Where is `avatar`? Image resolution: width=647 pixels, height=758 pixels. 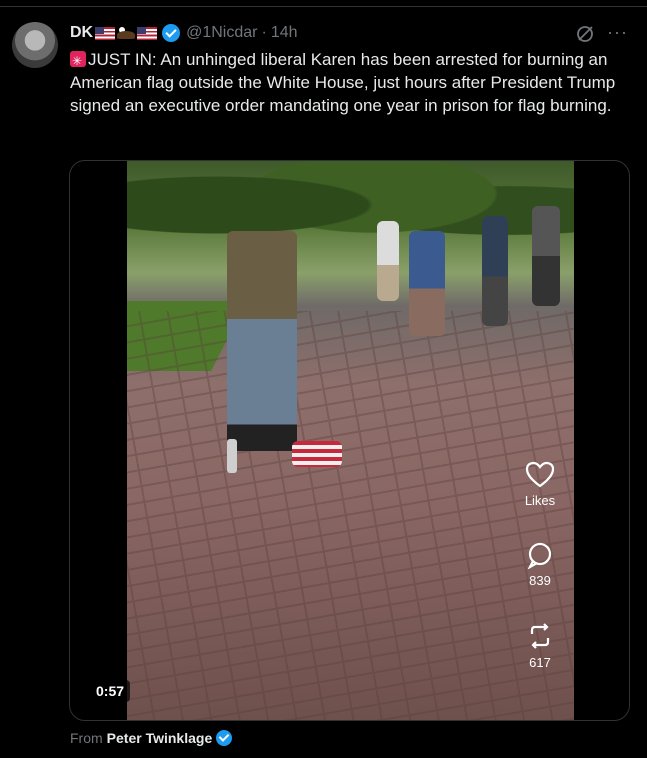
avatar is located at coordinates (35, 45).